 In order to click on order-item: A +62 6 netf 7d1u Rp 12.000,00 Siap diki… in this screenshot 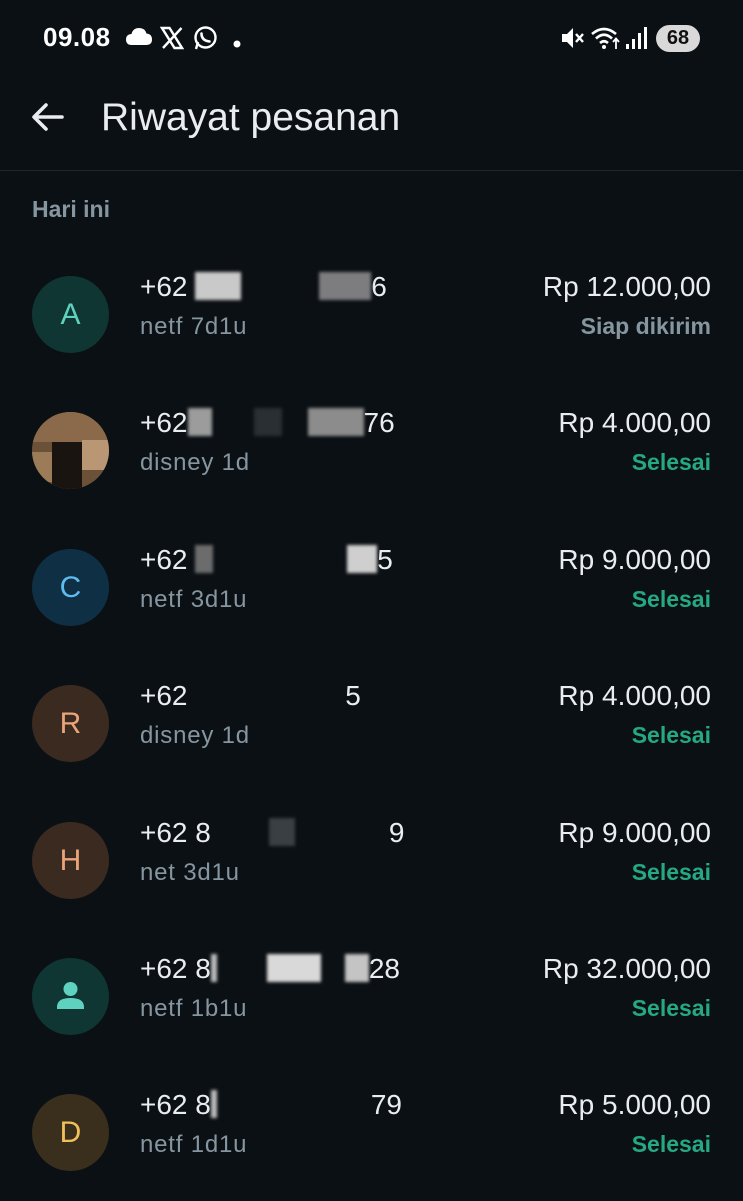, I will do `click(371, 314)`.